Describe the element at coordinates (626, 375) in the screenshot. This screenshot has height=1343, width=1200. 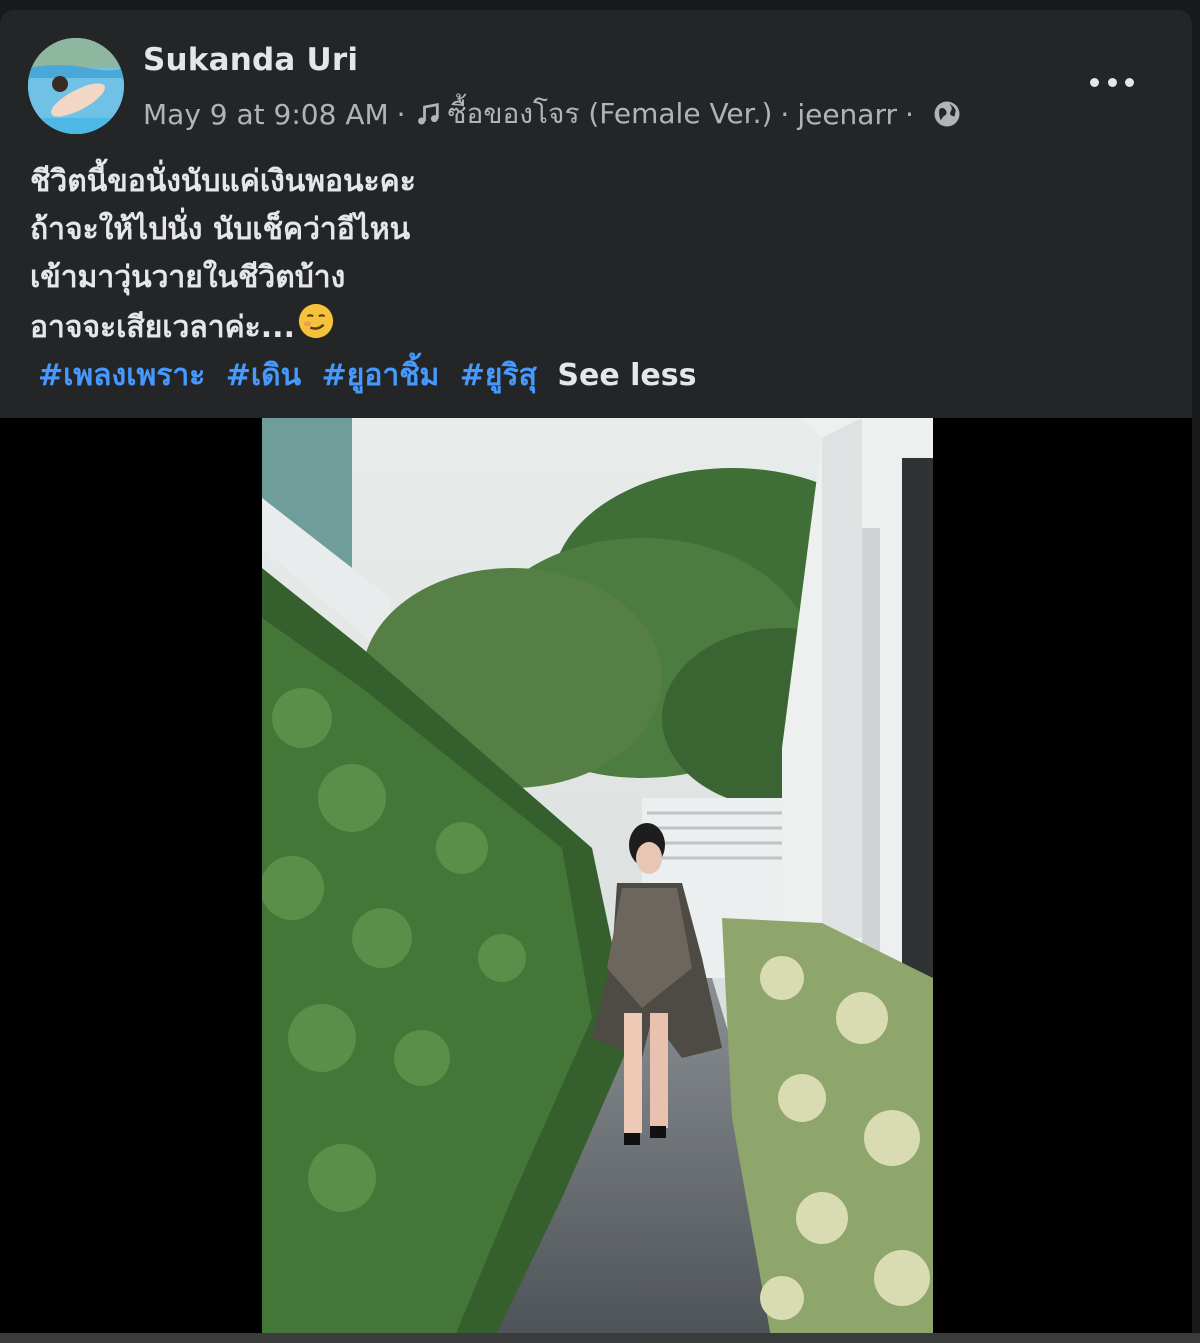
I see `see-less-link: See less` at that location.